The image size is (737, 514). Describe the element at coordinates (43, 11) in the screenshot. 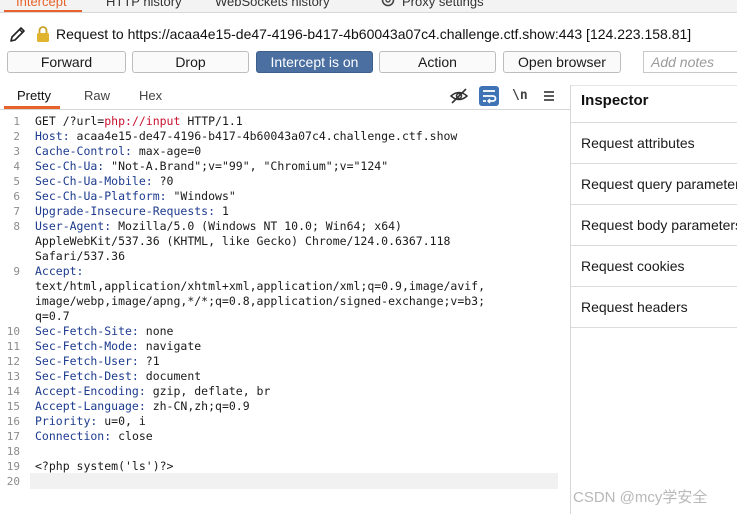

I see `tab-intercept-underline` at that location.